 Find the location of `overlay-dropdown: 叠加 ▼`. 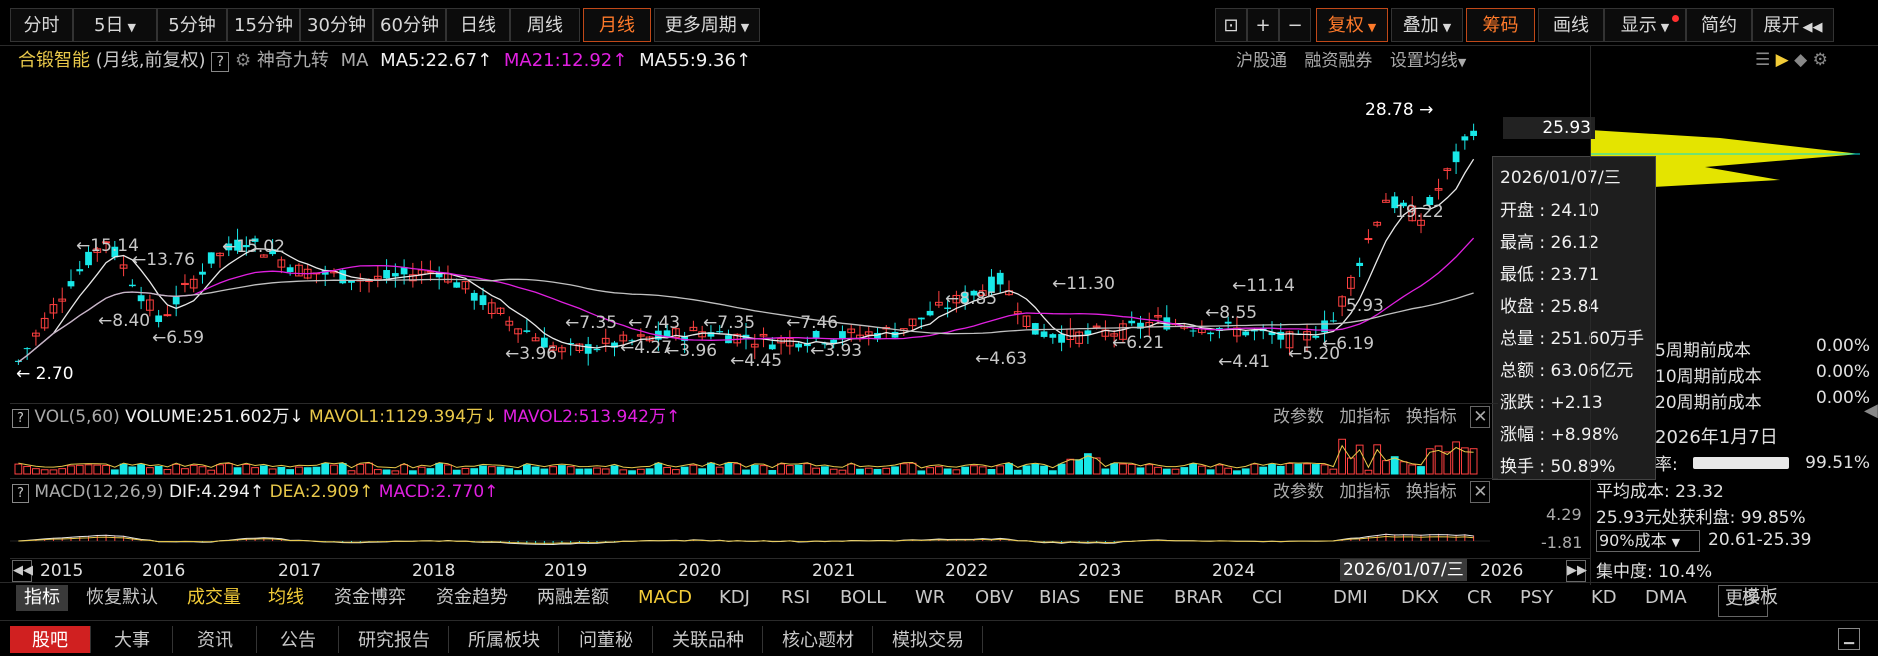

overlay-dropdown: 叠加 ▼ is located at coordinates (1427, 25).